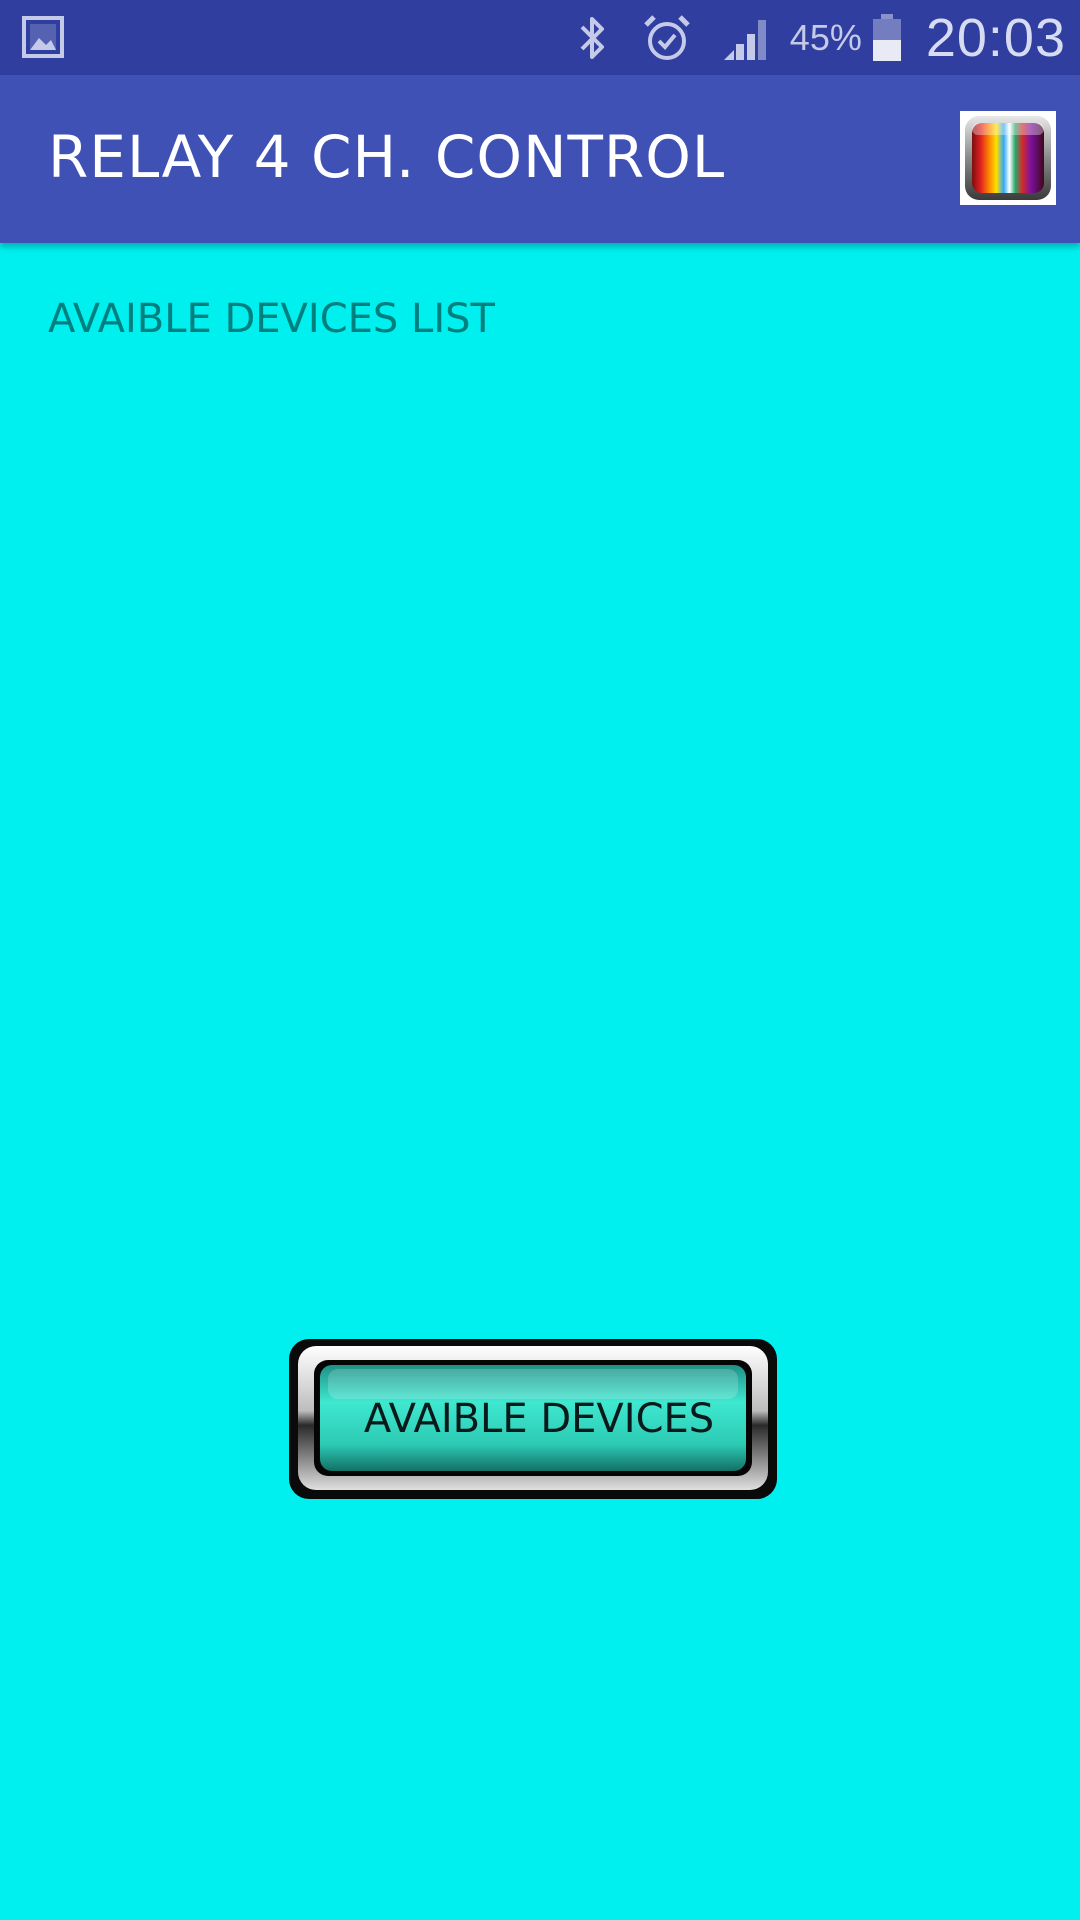 The height and width of the screenshot is (1920, 1080). I want to click on status-icons: 45% 20:03, so click(820, 37).